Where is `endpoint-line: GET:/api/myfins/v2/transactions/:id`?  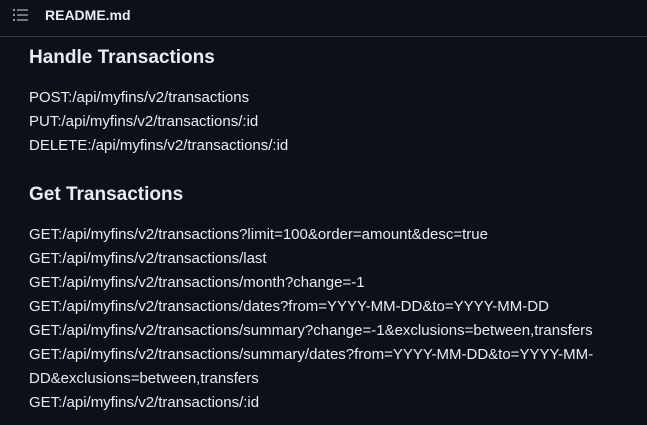
endpoint-line: GET:/api/myfins/v2/transactions/:id is located at coordinates (144, 402).